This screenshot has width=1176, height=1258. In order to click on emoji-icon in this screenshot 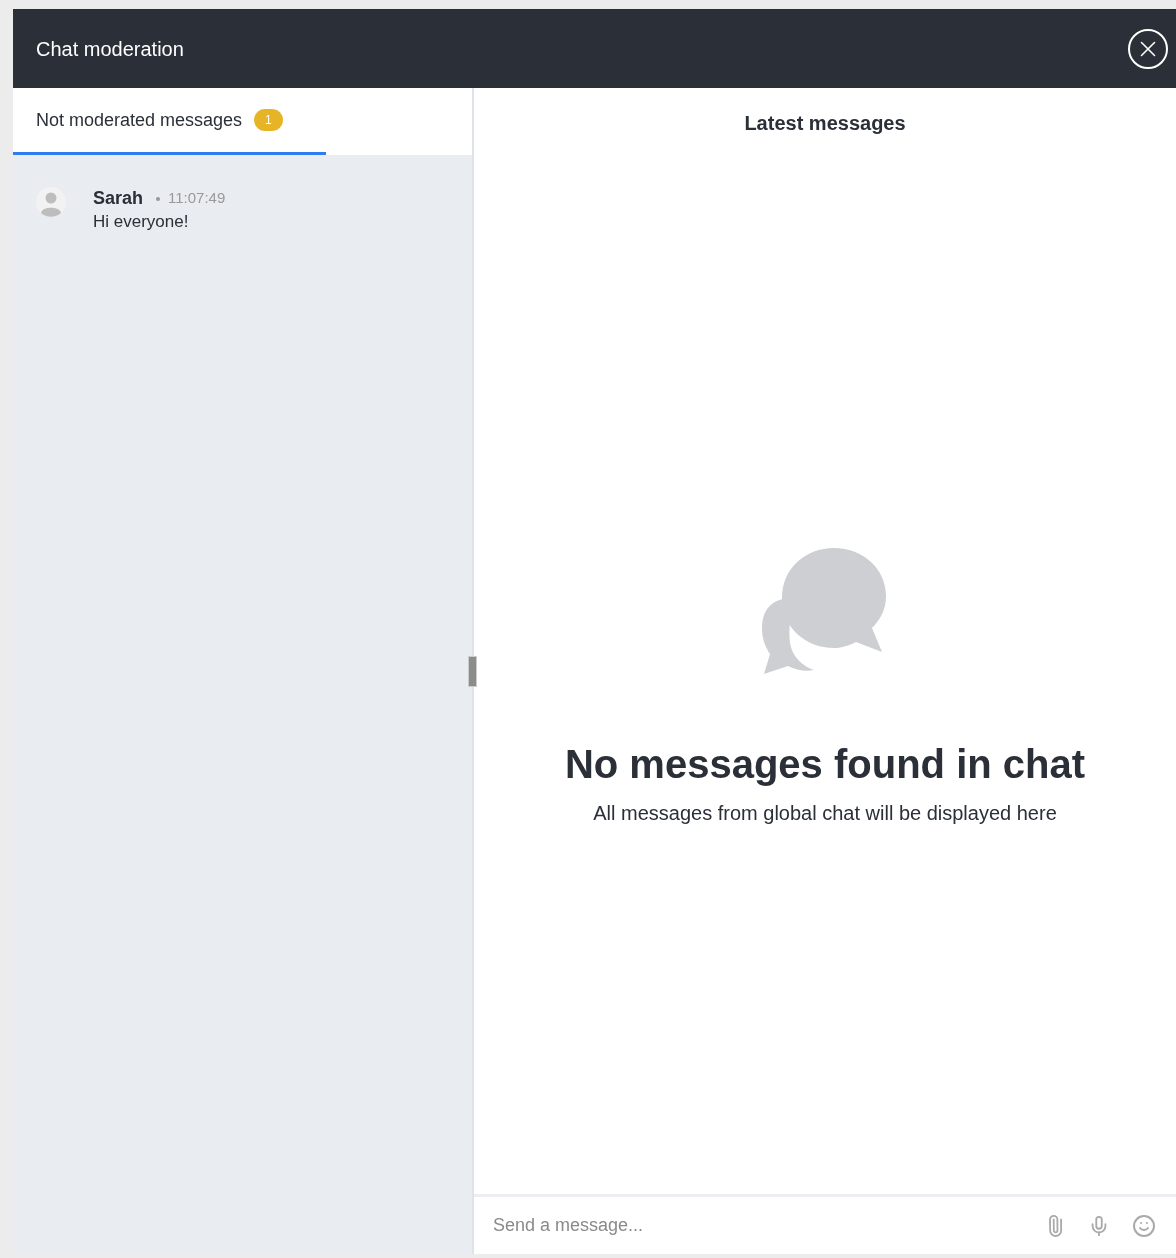, I will do `click(1144, 1225)`.